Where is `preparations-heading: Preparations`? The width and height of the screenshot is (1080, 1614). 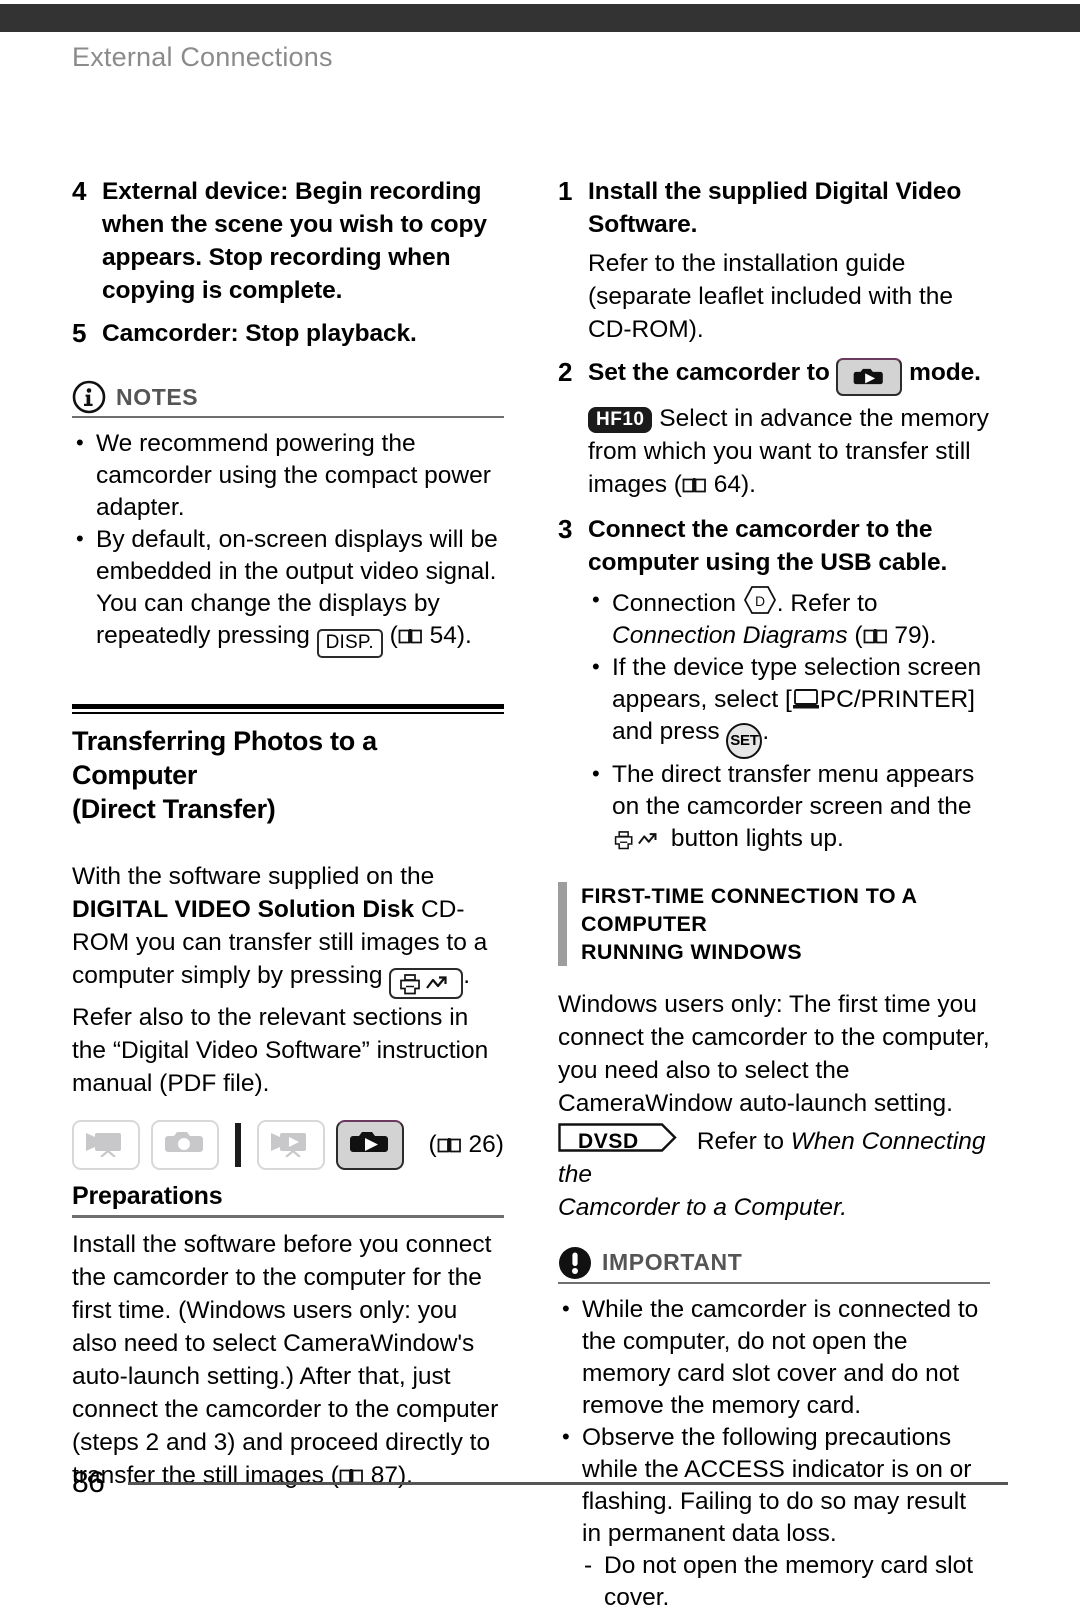 preparations-heading: Preparations is located at coordinates (147, 1195).